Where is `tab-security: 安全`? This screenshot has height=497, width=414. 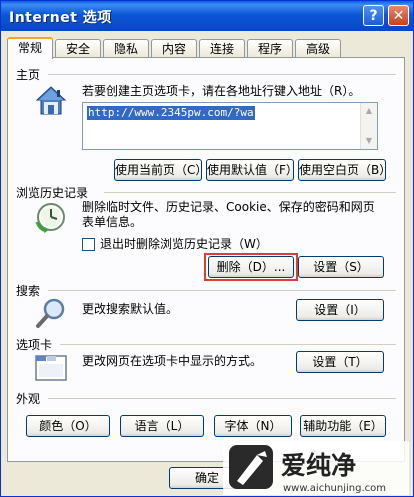
tab-security: 安全 is located at coordinates (78, 48).